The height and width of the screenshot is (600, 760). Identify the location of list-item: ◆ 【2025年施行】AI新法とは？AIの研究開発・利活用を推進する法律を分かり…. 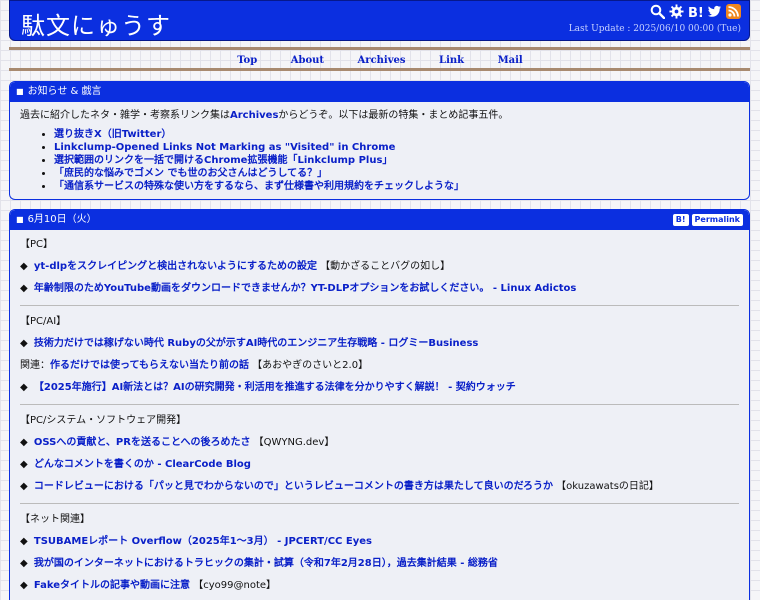
(379, 388).